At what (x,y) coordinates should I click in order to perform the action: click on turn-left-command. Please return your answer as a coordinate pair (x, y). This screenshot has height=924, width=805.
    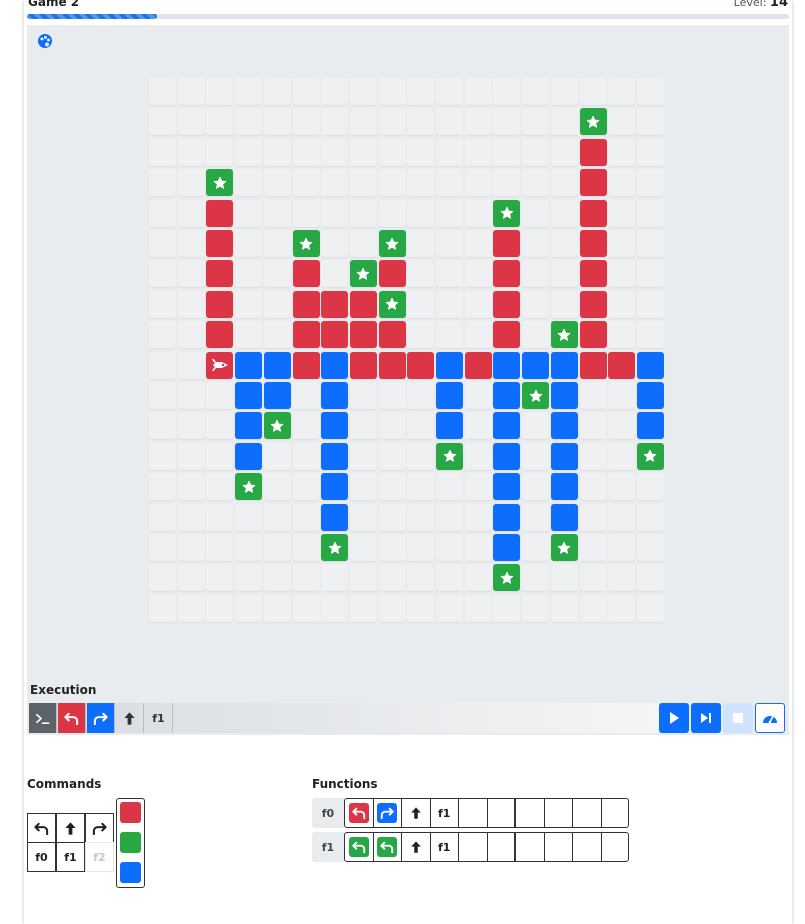
    Looking at the image, I should click on (41, 828).